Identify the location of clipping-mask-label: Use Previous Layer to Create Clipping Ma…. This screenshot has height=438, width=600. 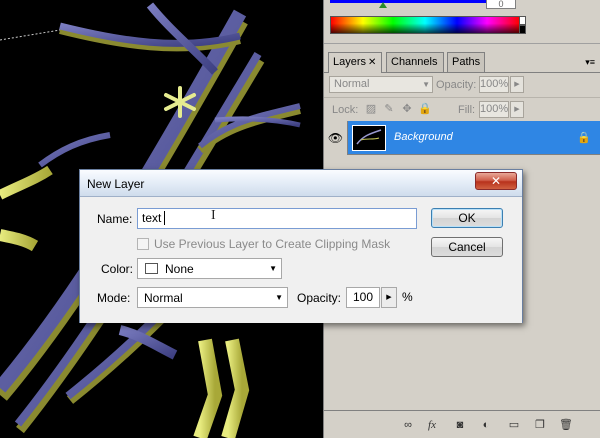
(272, 244).